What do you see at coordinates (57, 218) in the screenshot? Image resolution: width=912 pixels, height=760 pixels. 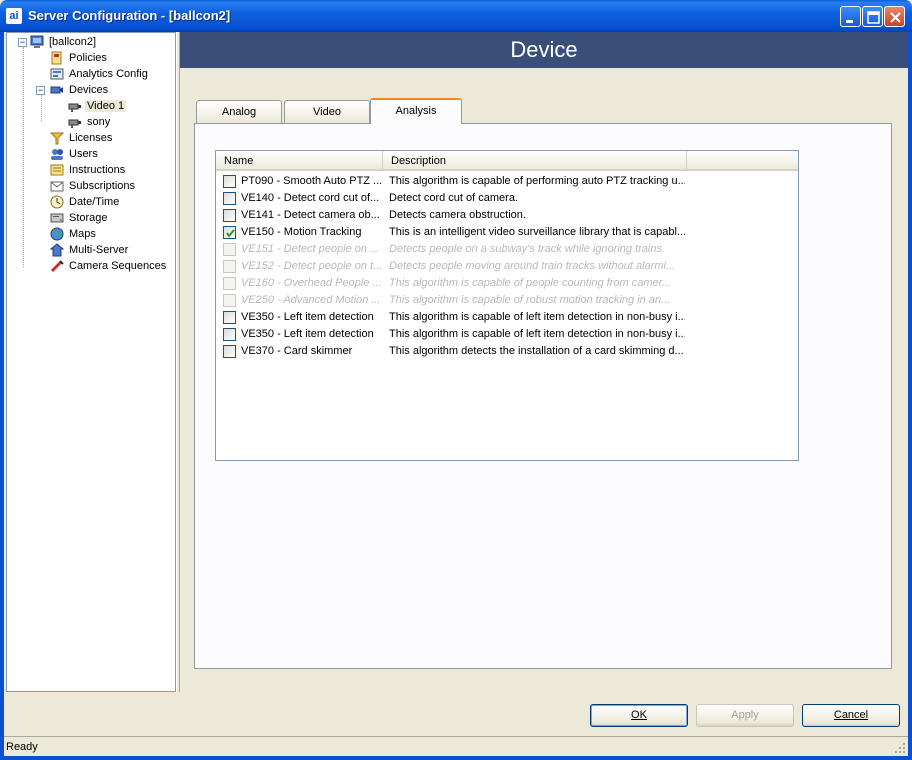 I see `storage-icon` at bounding box center [57, 218].